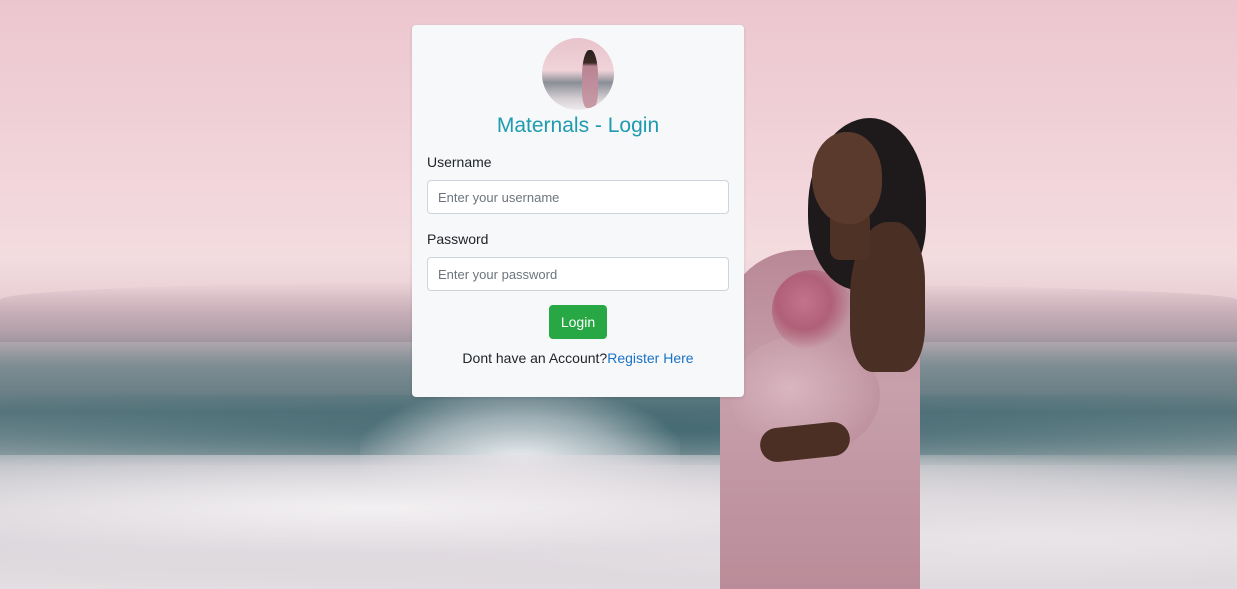 This screenshot has height=589, width=1237. Describe the element at coordinates (578, 125) in the screenshot. I see `login-title: Maternals - Login` at that location.